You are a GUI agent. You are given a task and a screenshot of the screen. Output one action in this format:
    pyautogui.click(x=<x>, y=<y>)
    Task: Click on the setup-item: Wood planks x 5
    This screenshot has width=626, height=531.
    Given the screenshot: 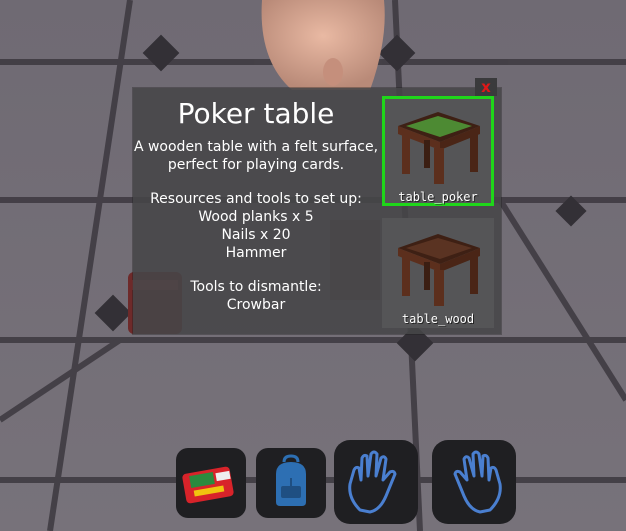 What is the action you would take?
    pyautogui.click(x=256, y=217)
    